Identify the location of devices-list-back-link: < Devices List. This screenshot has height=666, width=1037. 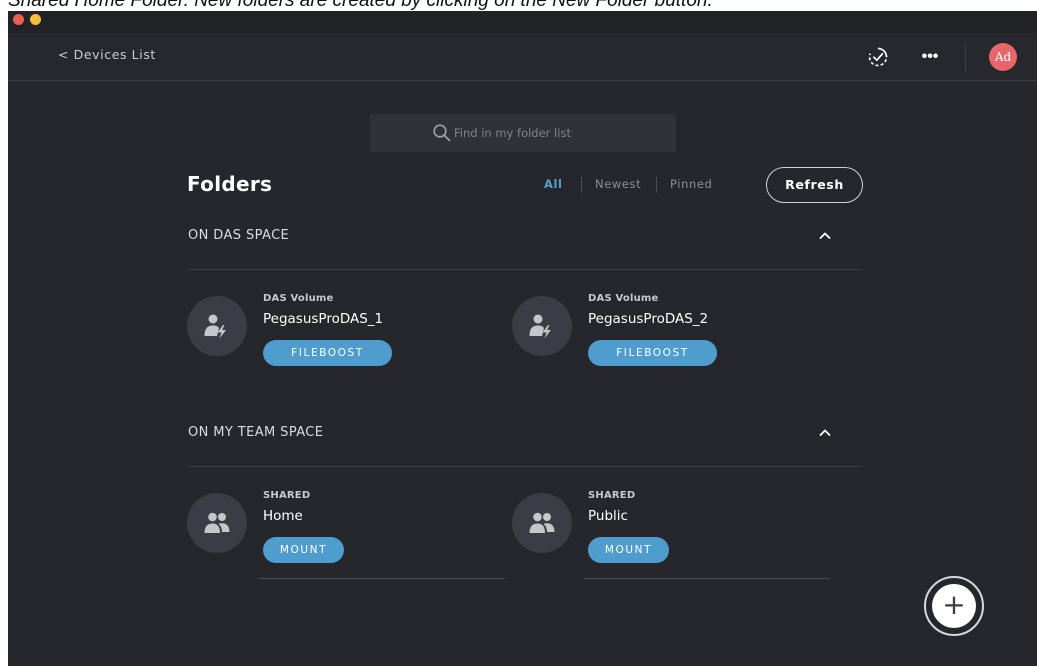
(107, 54).